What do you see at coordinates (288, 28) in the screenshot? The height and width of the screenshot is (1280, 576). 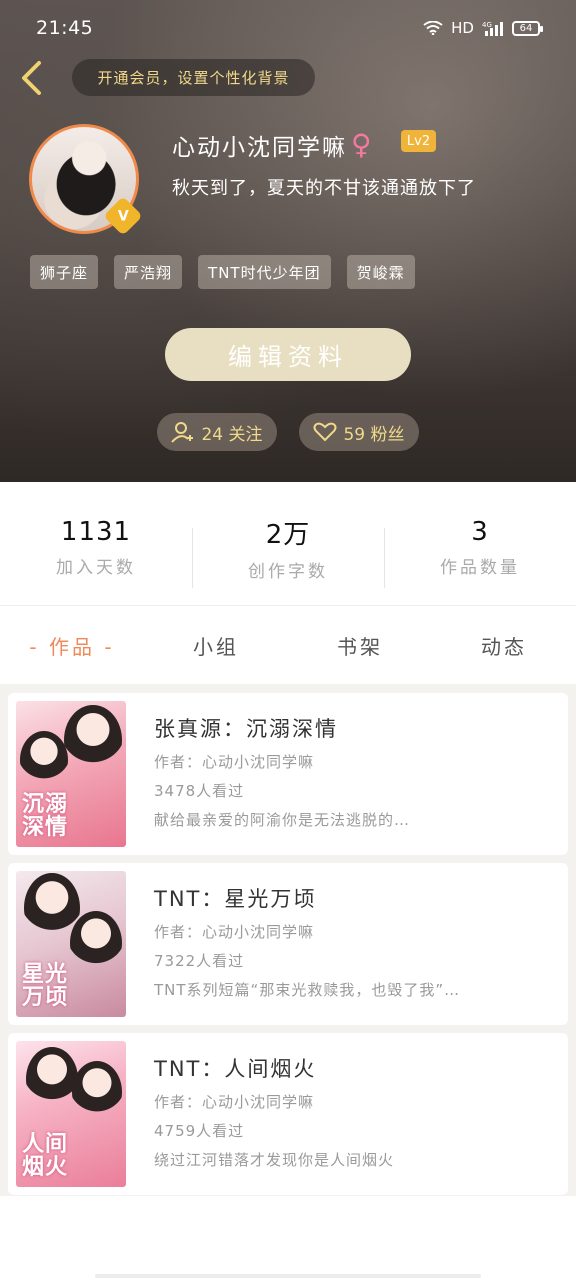 I see `status-bar: 21:45 HD 4G 64` at bounding box center [288, 28].